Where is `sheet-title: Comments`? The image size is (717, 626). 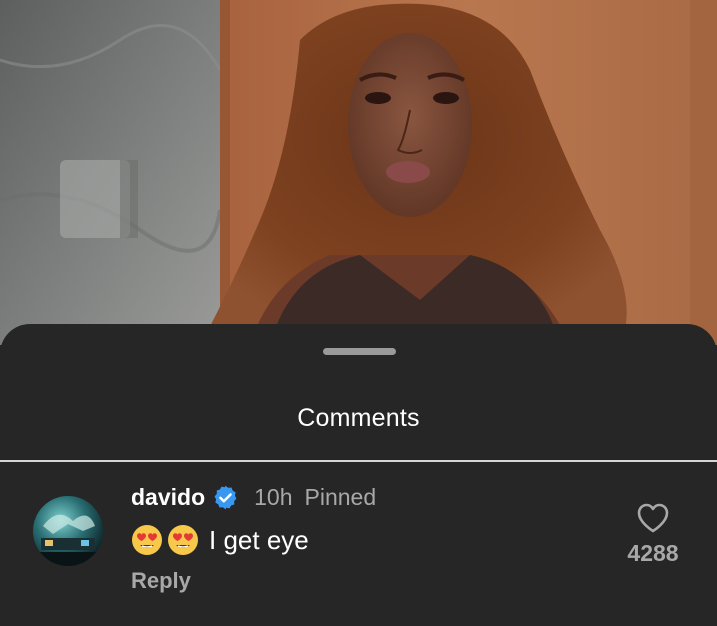
sheet-title: Comments is located at coordinates (358, 418).